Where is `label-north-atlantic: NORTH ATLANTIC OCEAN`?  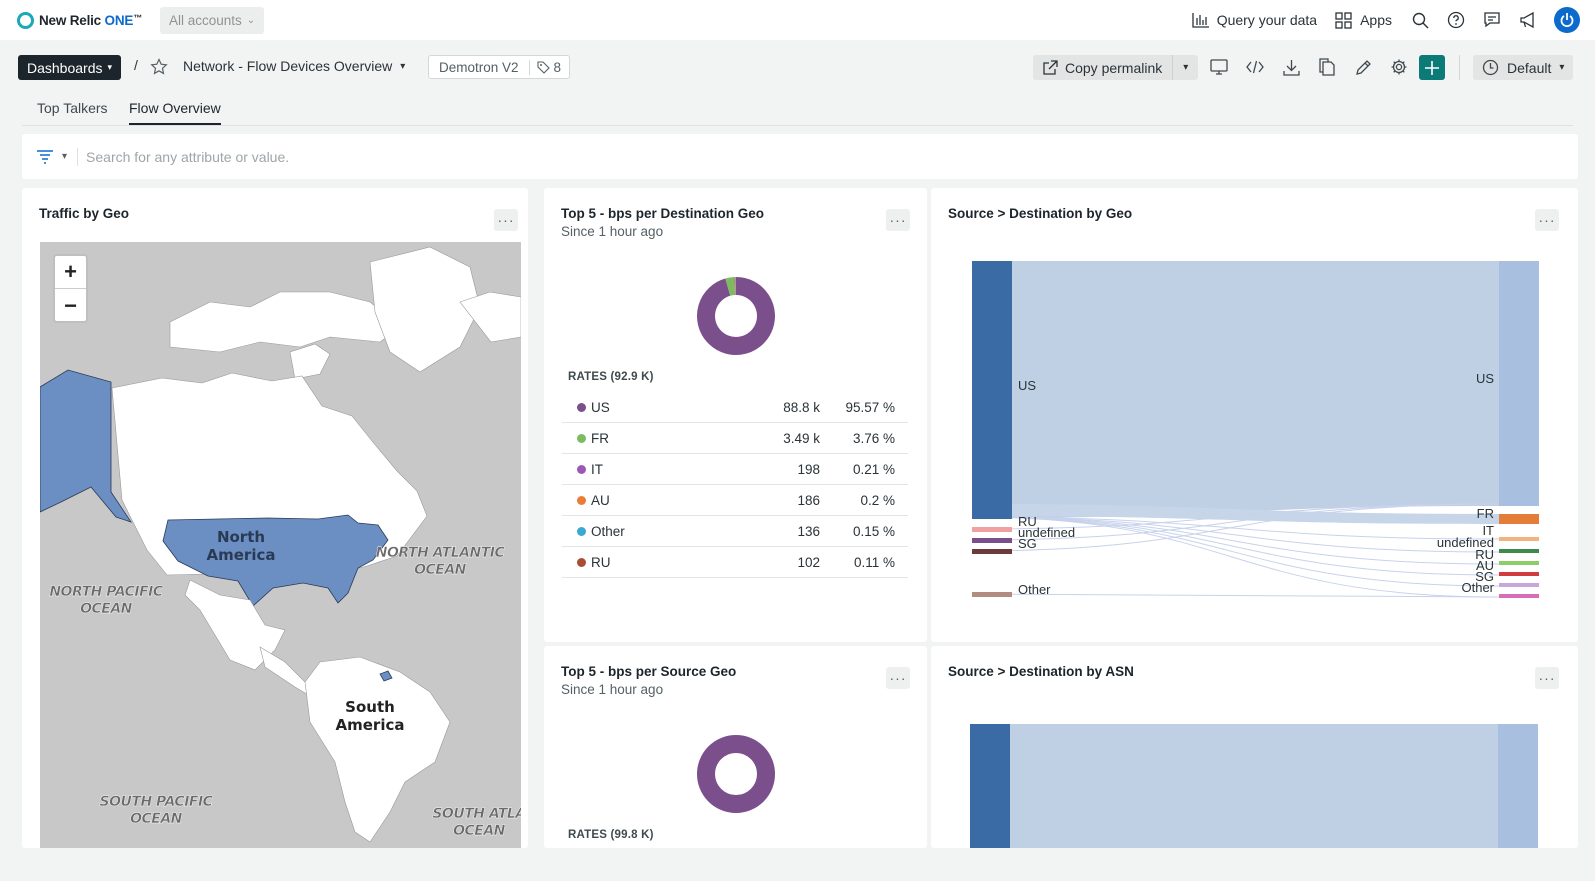 label-north-atlantic: NORTH ATLANTIC OCEAN is located at coordinates (440, 561).